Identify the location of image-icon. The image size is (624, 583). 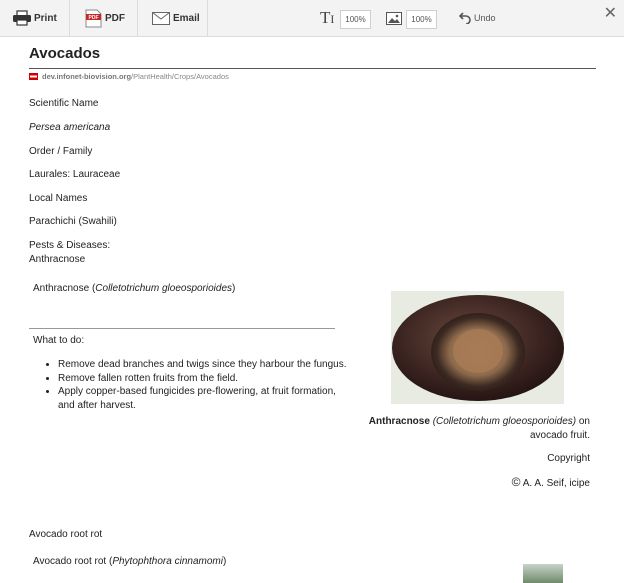
(394, 18).